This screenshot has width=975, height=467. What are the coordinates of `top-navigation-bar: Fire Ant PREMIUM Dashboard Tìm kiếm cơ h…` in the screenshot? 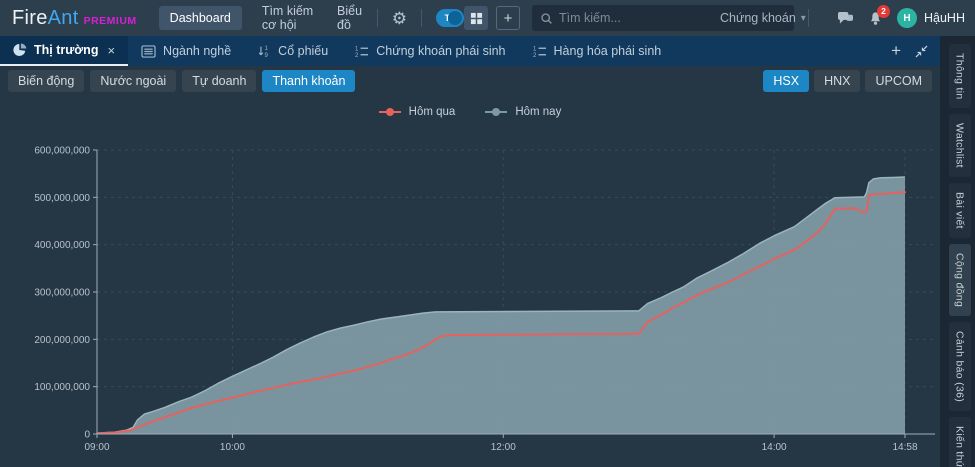 It's located at (487, 18).